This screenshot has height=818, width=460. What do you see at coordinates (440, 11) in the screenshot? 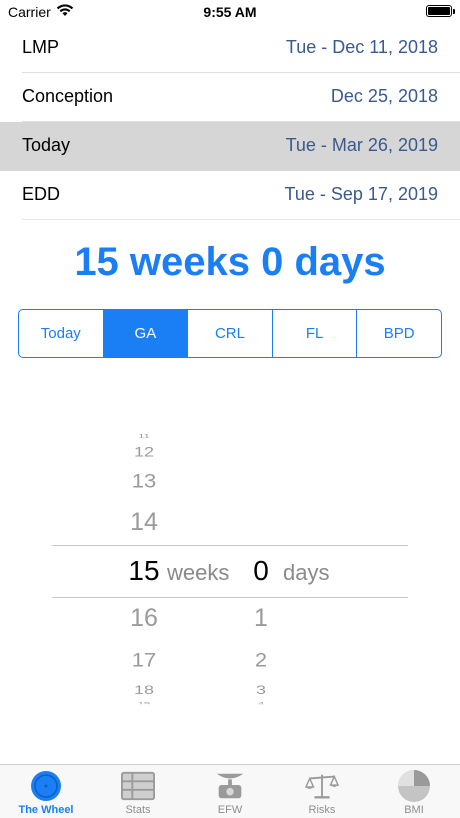
I see `battery-icon` at bounding box center [440, 11].